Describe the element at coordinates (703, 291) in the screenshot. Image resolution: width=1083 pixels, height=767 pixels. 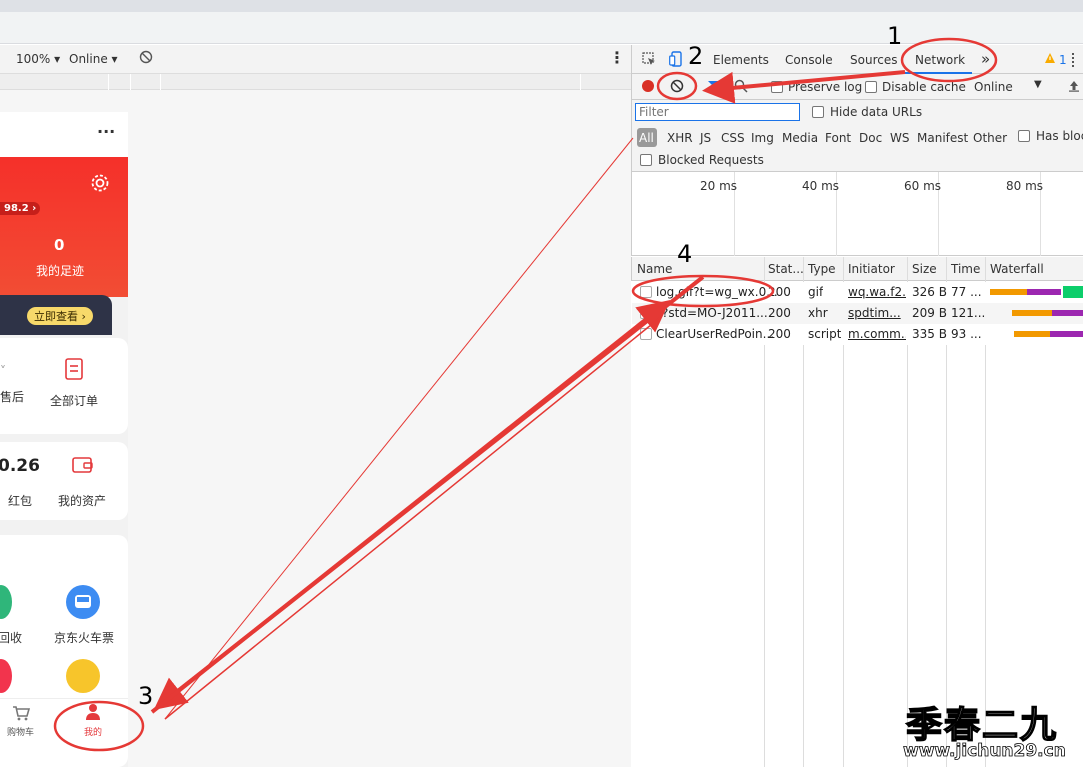
I see `highlight-request-ellipse` at that location.